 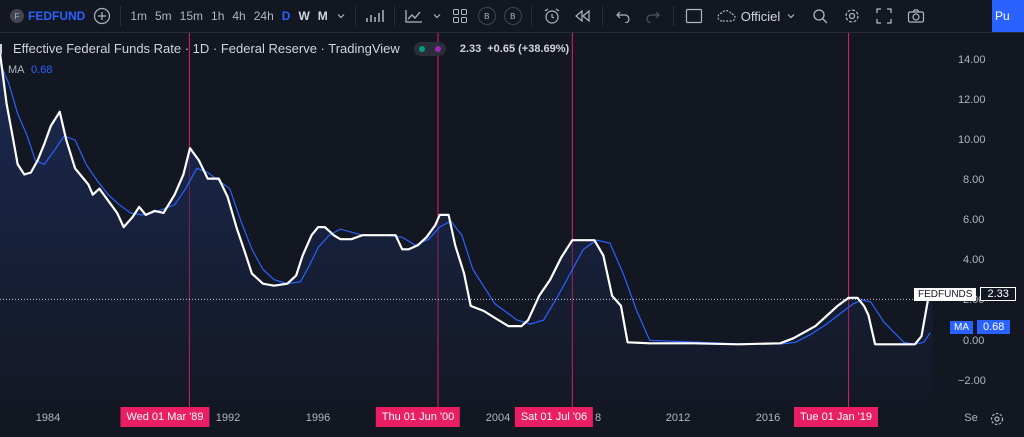 I want to click on interval-d: D, so click(x=286, y=16).